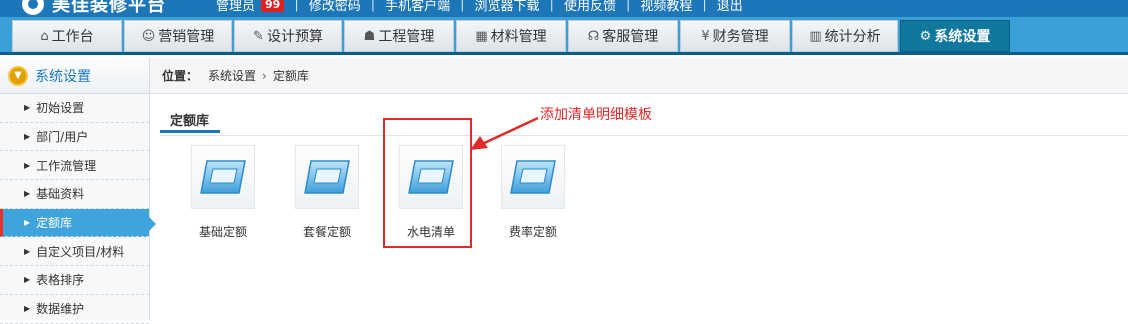  I want to click on tile-basic-quota: 基础定额, so click(223, 192).